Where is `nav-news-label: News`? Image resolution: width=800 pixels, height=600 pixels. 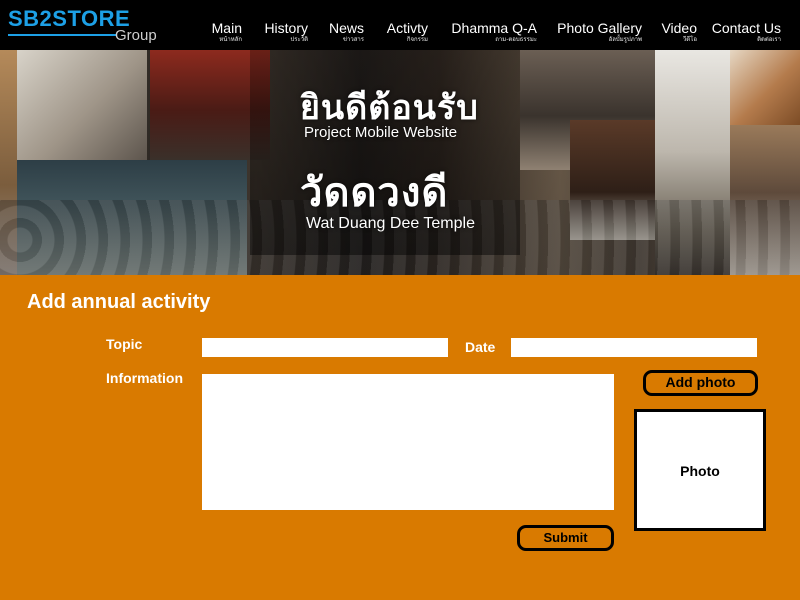 nav-news-label: News is located at coordinates (346, 28).